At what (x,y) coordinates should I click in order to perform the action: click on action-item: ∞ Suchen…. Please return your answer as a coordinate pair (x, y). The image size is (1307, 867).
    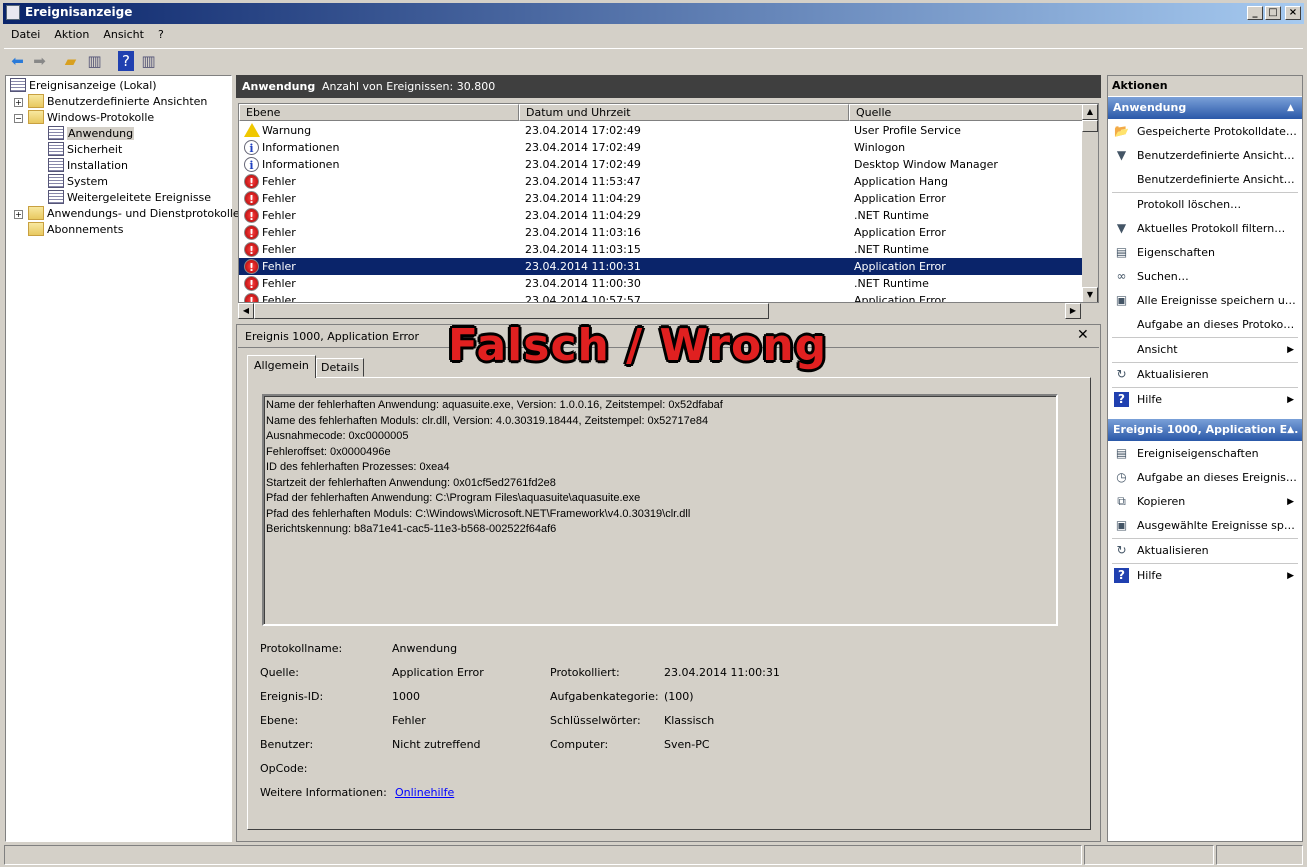
    Looking at the image, I should click on (1203, 277).